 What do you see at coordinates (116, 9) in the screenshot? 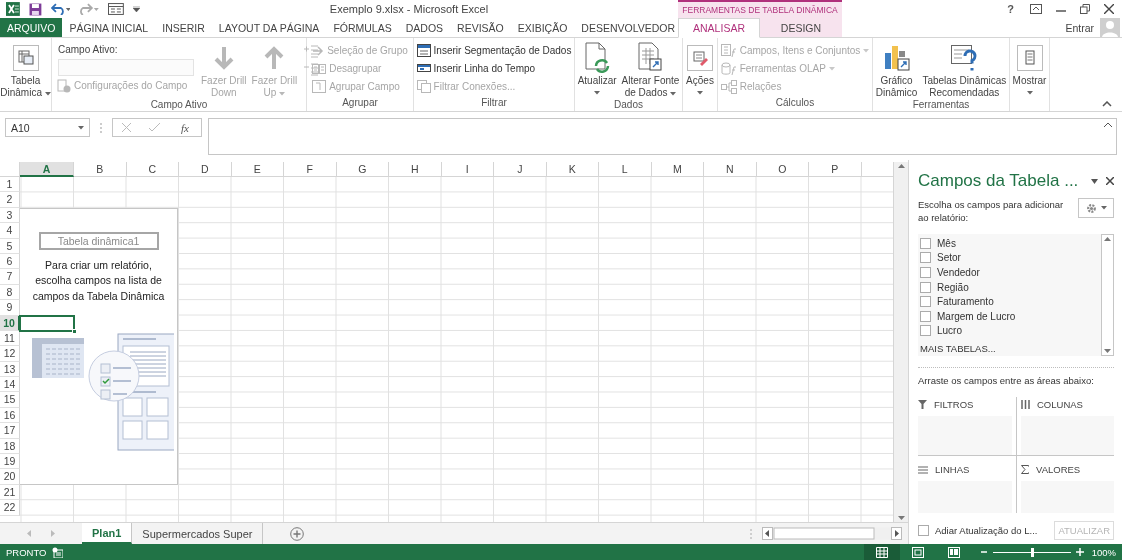
I see `form-icon` at bounding box center [116, 9].